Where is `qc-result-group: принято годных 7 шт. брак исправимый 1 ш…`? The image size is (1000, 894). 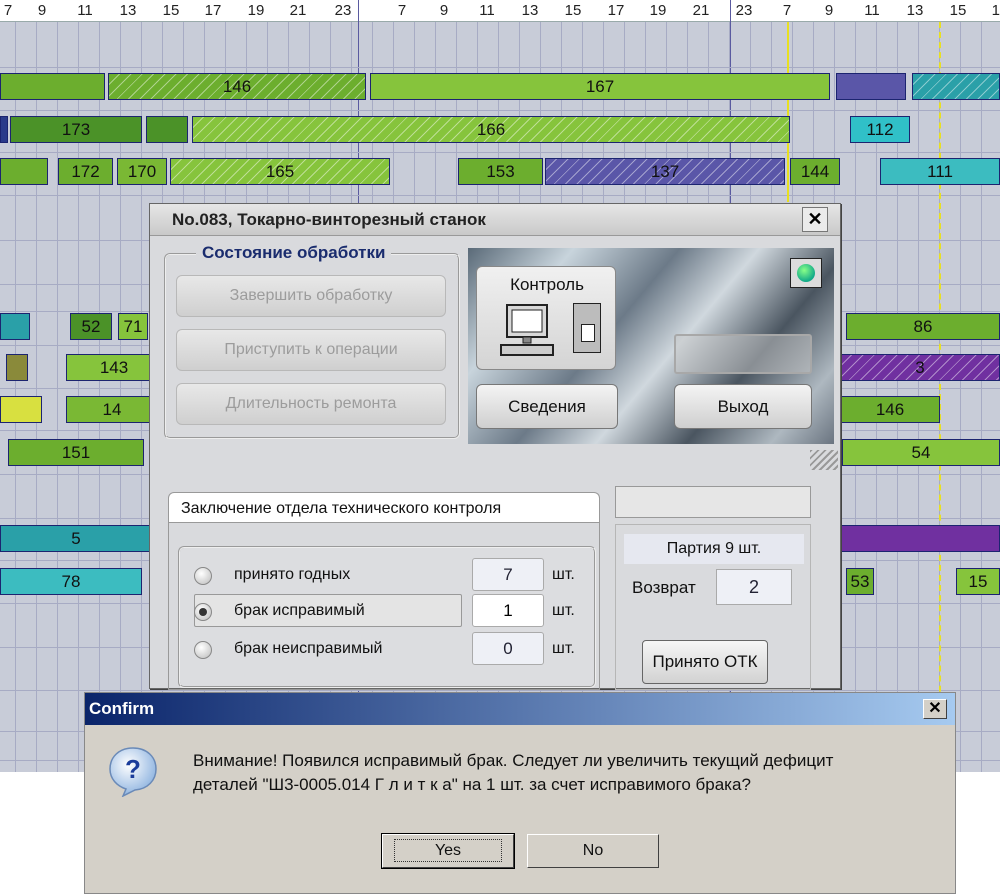 qc-result-group: принято годных 7 шт. брак исправимый 1 ш… is located at coordinates (387, 617).